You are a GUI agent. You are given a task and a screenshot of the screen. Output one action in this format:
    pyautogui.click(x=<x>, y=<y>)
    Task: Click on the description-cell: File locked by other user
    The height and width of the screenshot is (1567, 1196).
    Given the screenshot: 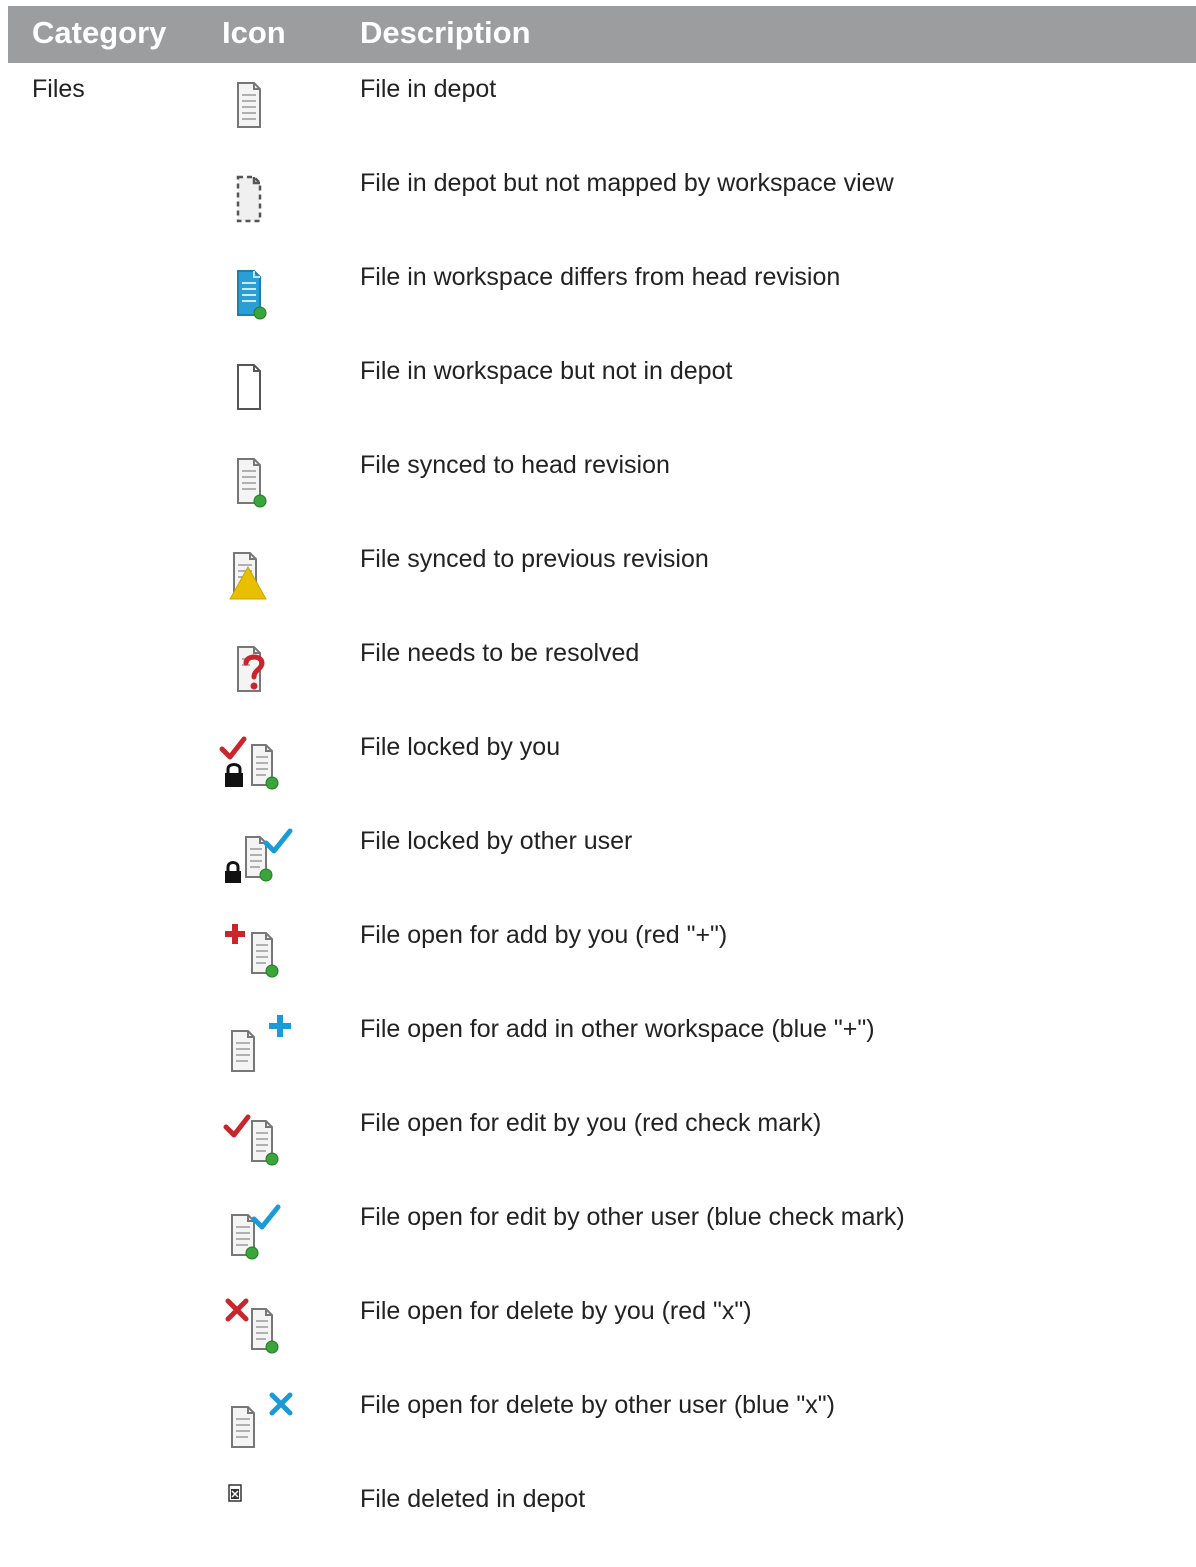 What is the action you would take?
    pyautogui.click(x=496, y=841)
    